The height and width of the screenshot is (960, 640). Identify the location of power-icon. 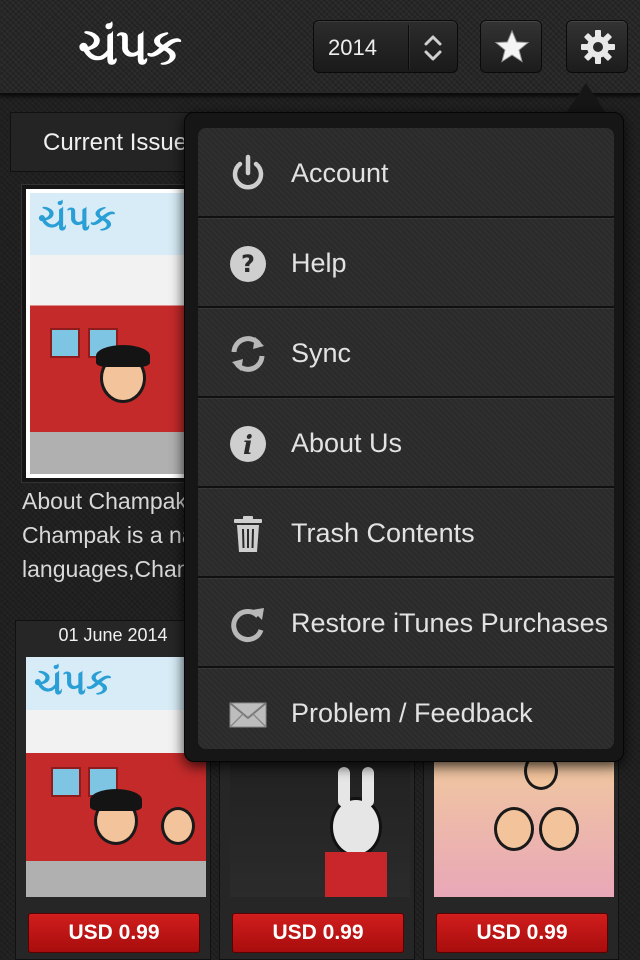
(248, 172).